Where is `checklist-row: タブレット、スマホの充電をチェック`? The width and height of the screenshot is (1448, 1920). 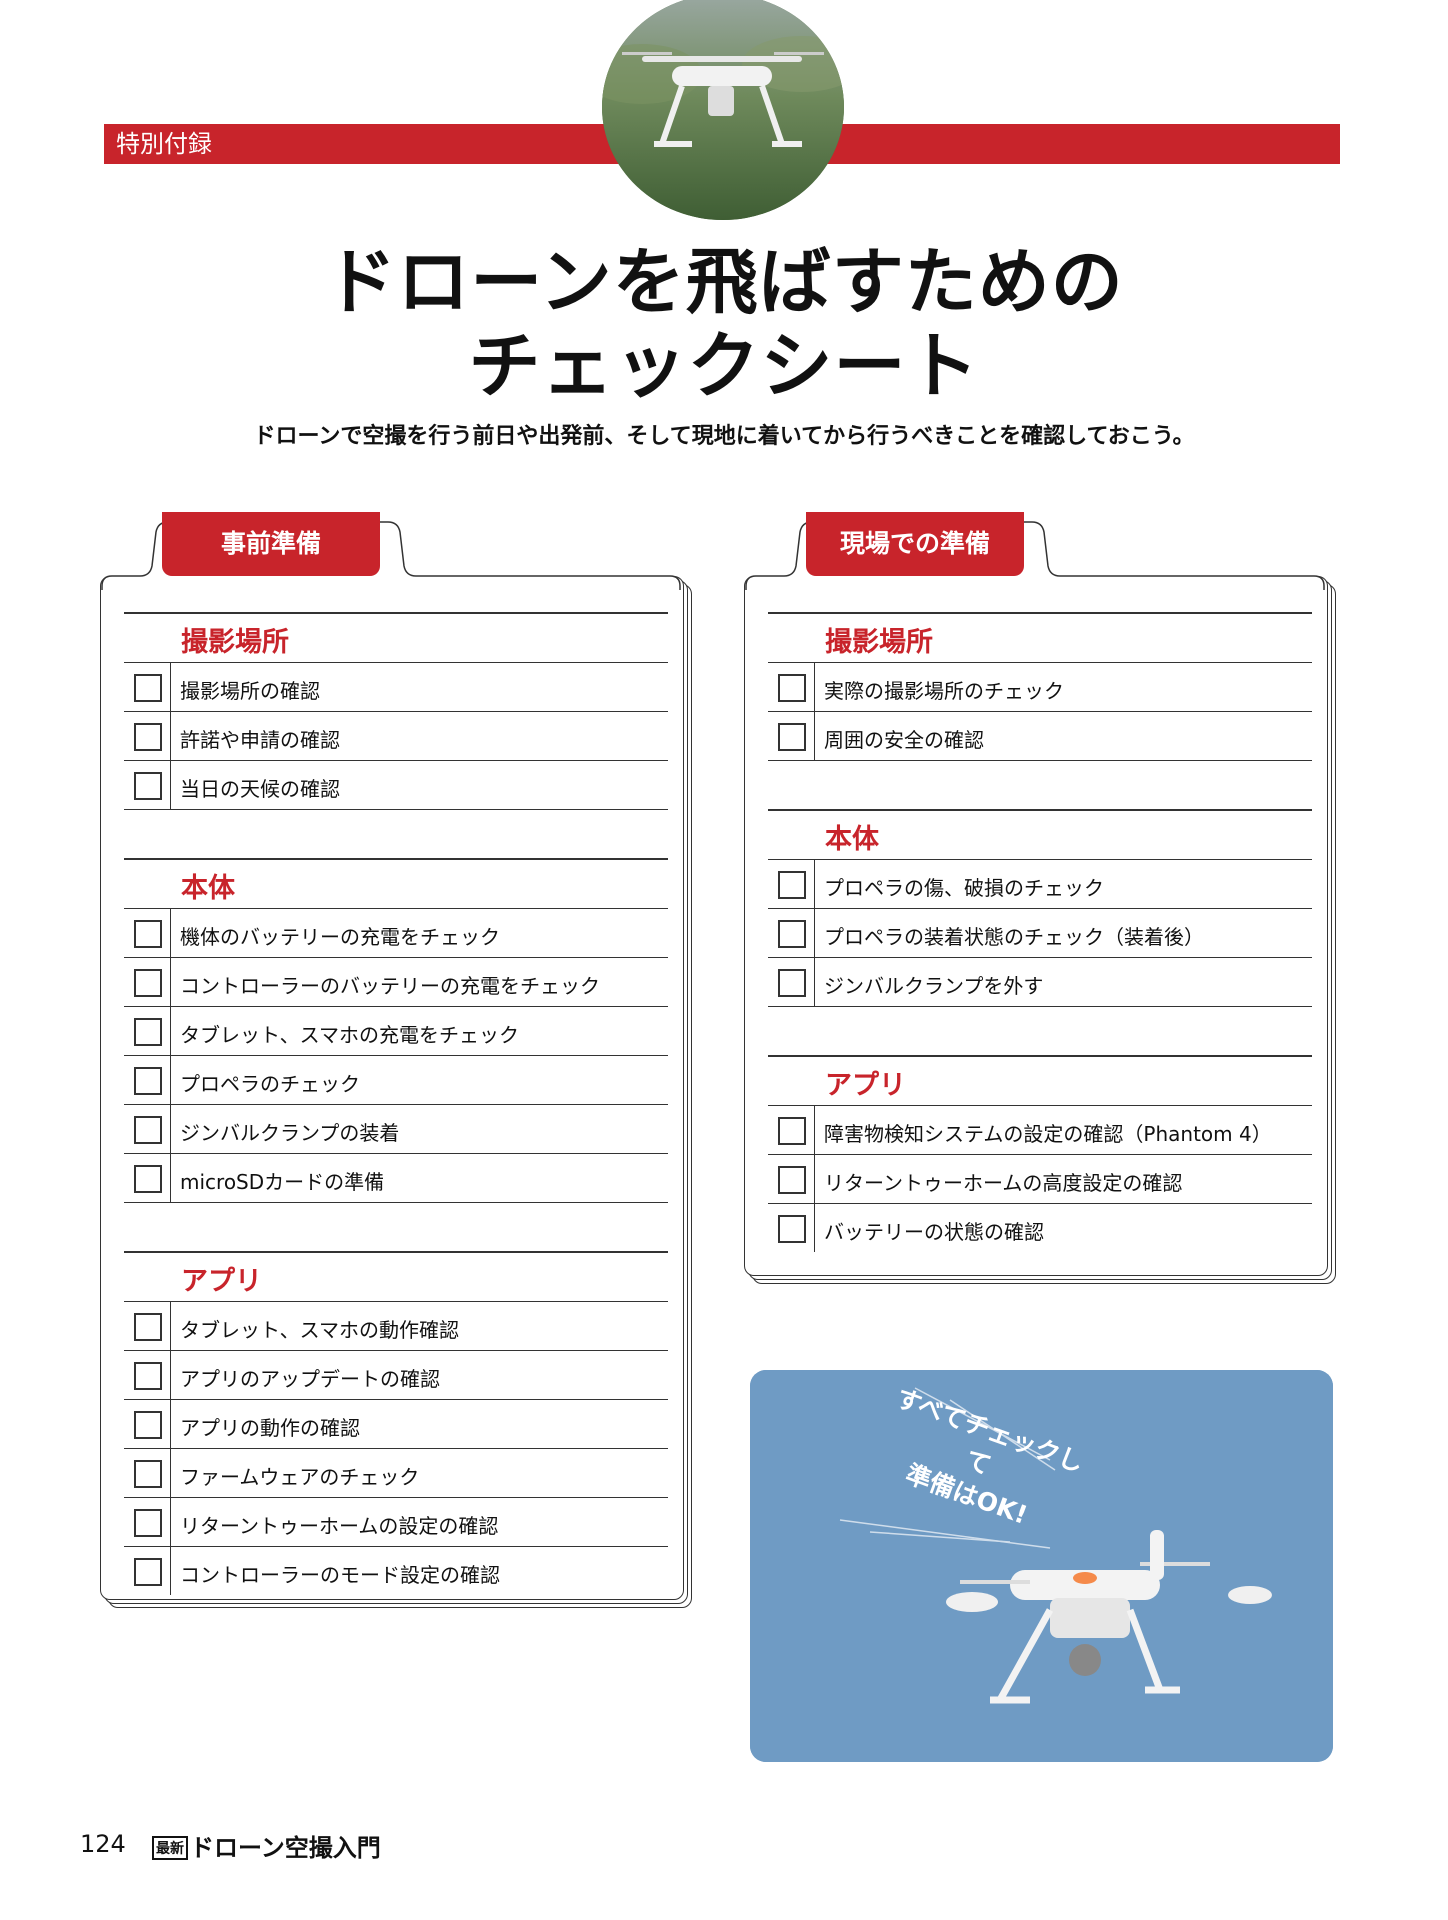 checklist-row: タブレット、スマホの充電をチェック is located at coordinates (396, 1030).